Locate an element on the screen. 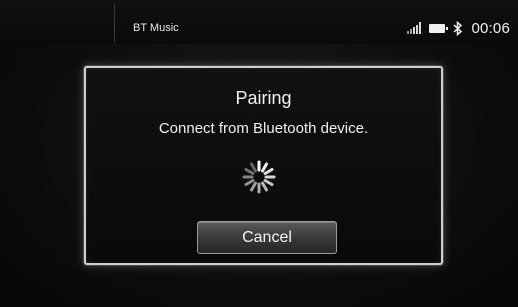 The width and height of the screenshot is (518, 307). app-title: BT Music is located at coordinates (156, 28).